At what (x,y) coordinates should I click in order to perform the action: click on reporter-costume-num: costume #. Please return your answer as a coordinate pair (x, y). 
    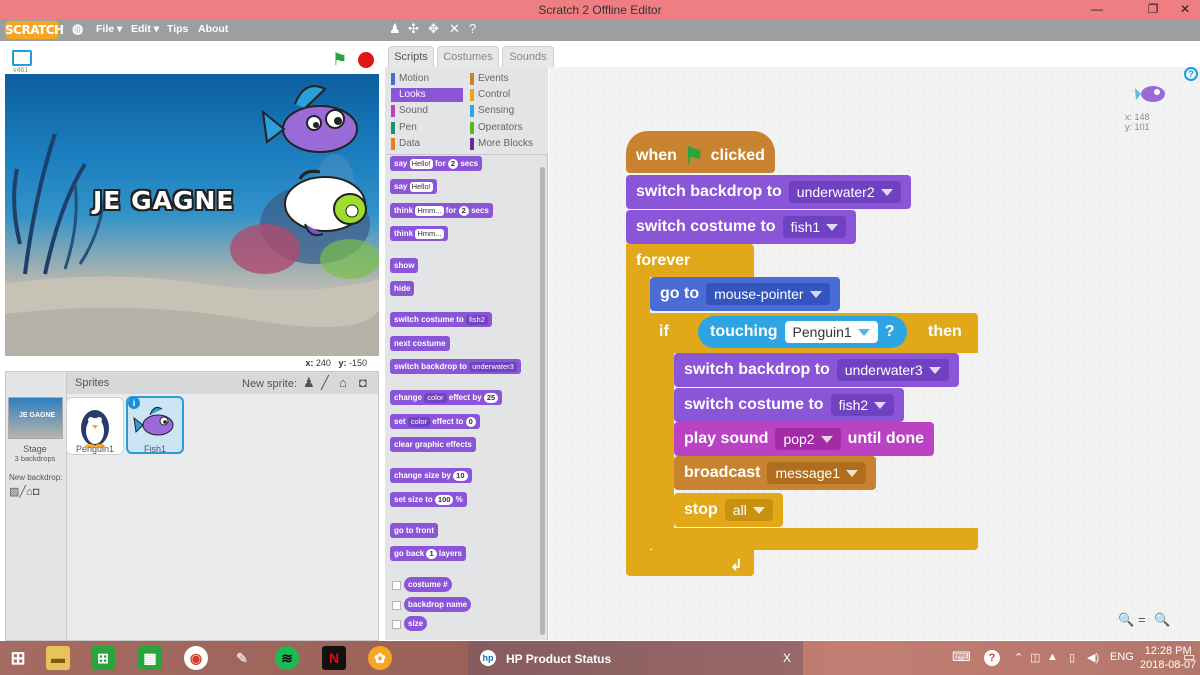
    Looking at the image, I should click on (428, 584).